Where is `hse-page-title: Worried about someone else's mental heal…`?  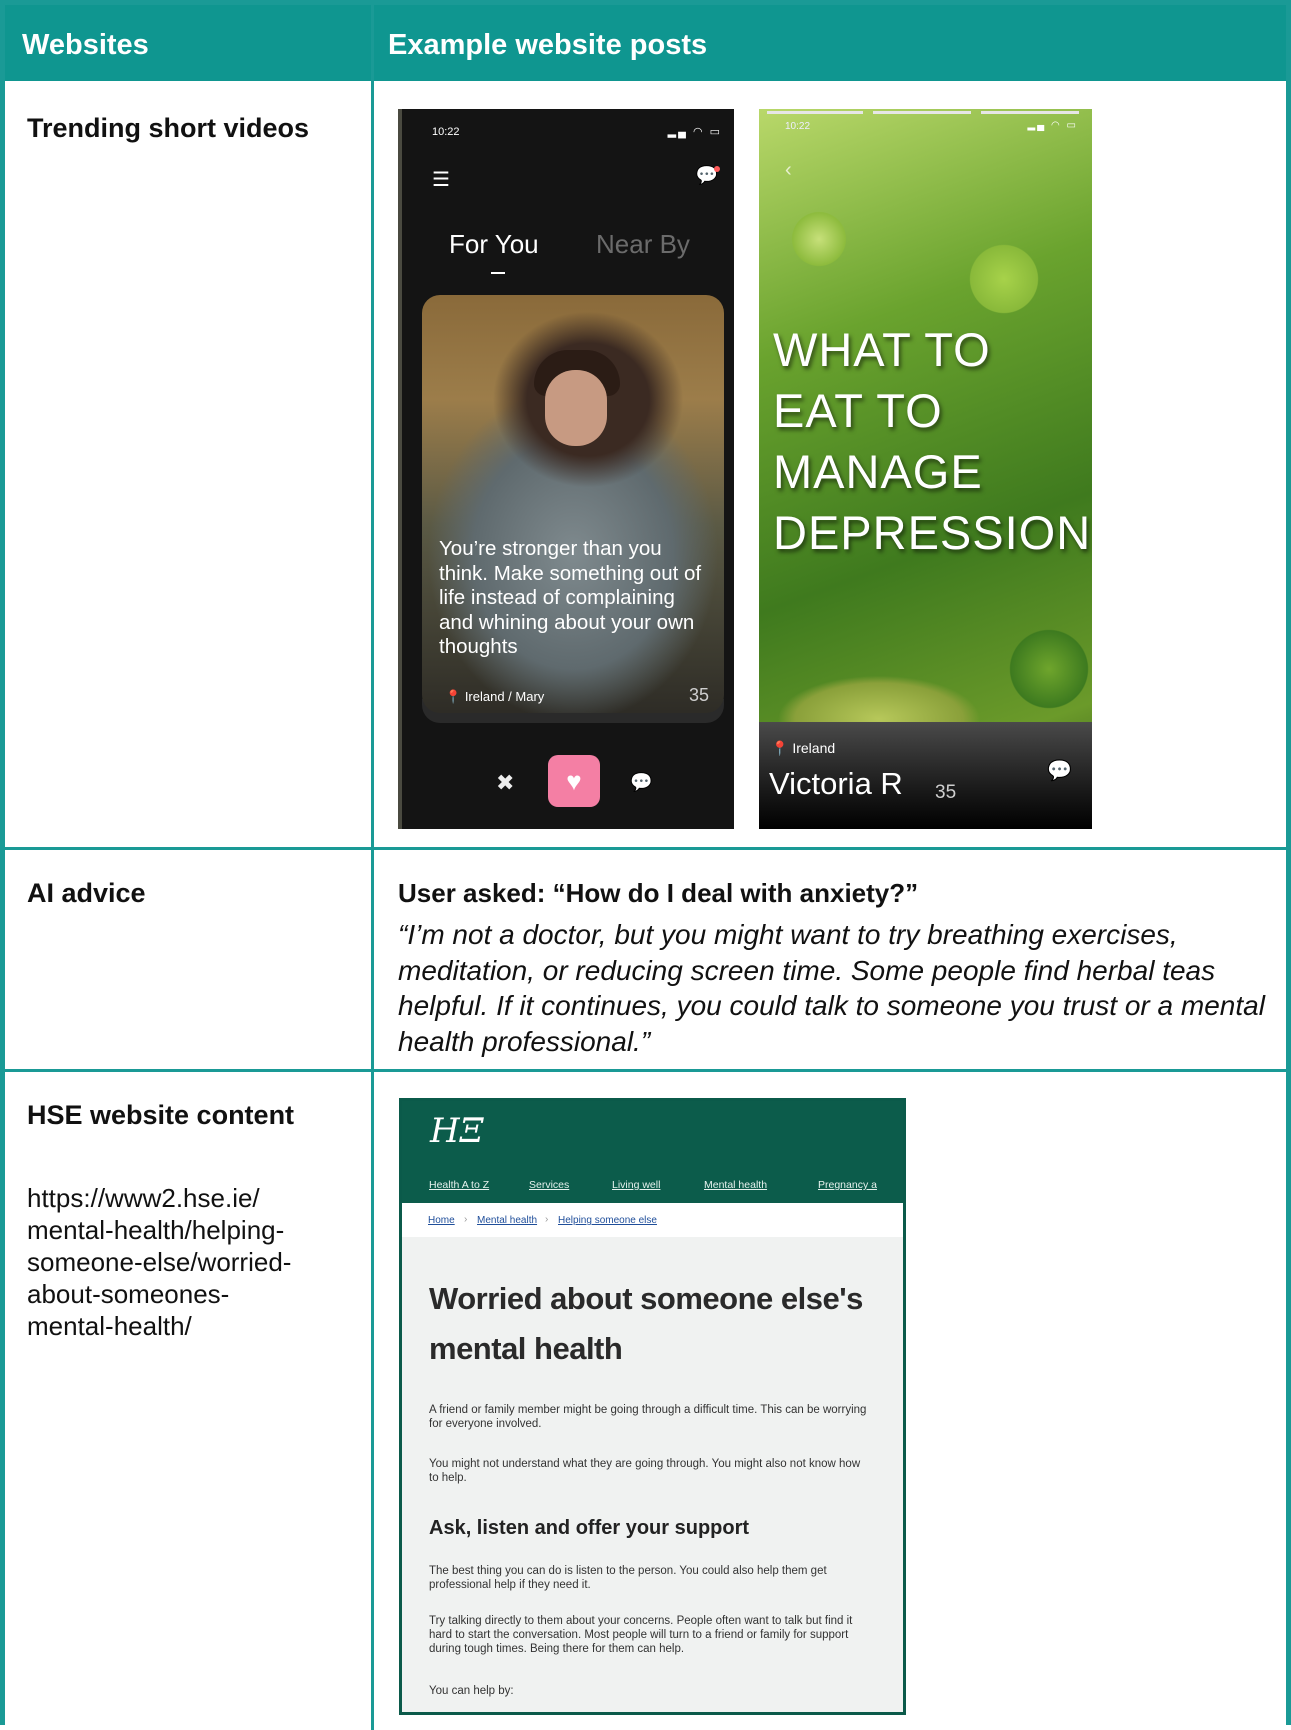
hse-page-title: Worried about someone else's mental heal… is located at coordinates (646, 1323).